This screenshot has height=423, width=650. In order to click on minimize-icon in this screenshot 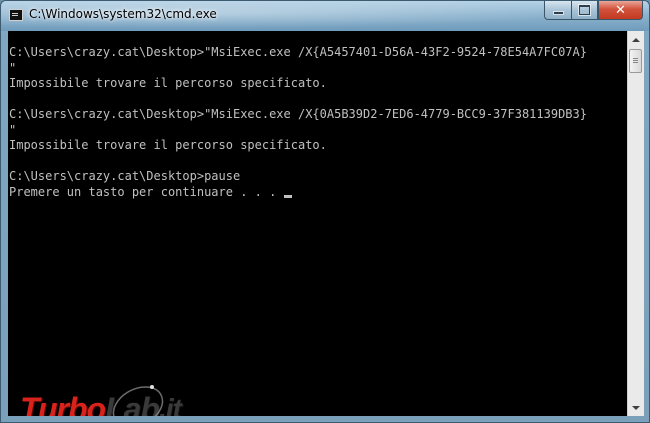, I will do `click(558, 13)`.